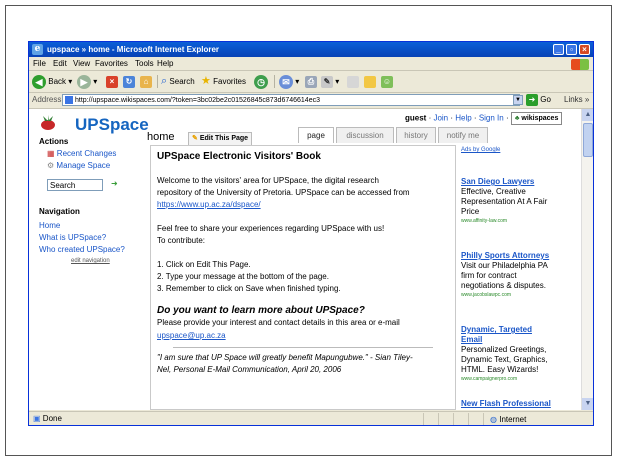 This screenshot has width=618, height=462. What do you see at coordinates (463, 118) in the screenshot?
I see `help-link: Help` at bounding box center [463, 118].